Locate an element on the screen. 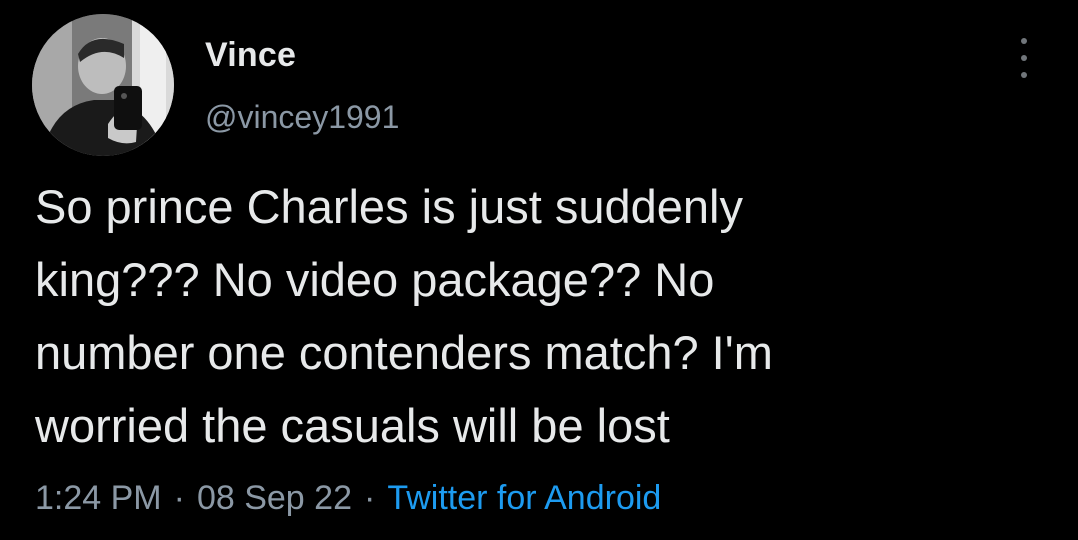 The width and height of the screenshot is (1078, 540). tweet-source-link: Twitter for Android is located at coordinates (524, 498).